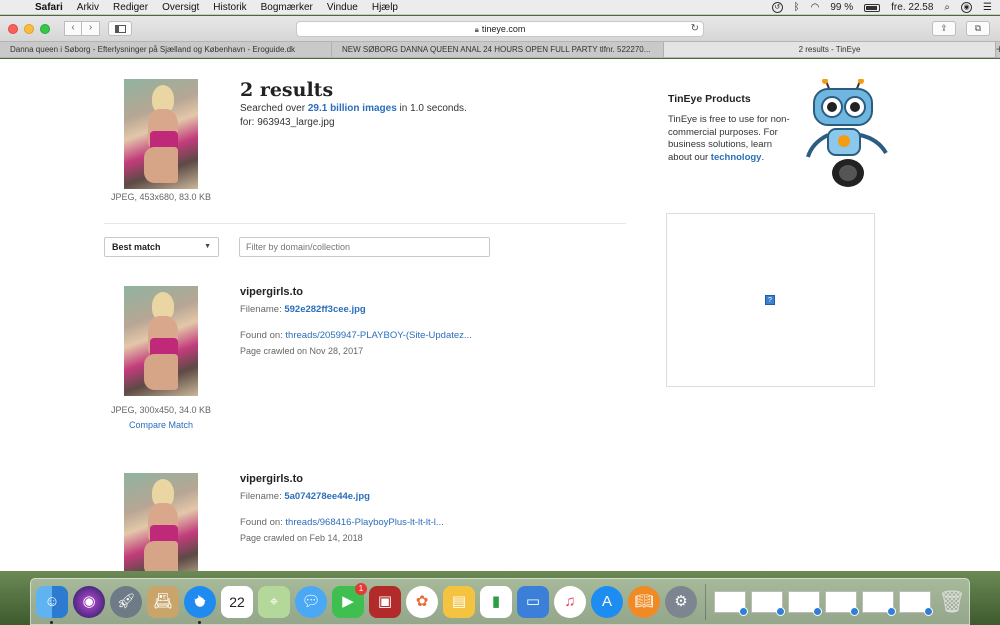  Describe the element at coordinates (163, 601) in the screenshot. I see `contacts-icon: 📇︎` at that location.